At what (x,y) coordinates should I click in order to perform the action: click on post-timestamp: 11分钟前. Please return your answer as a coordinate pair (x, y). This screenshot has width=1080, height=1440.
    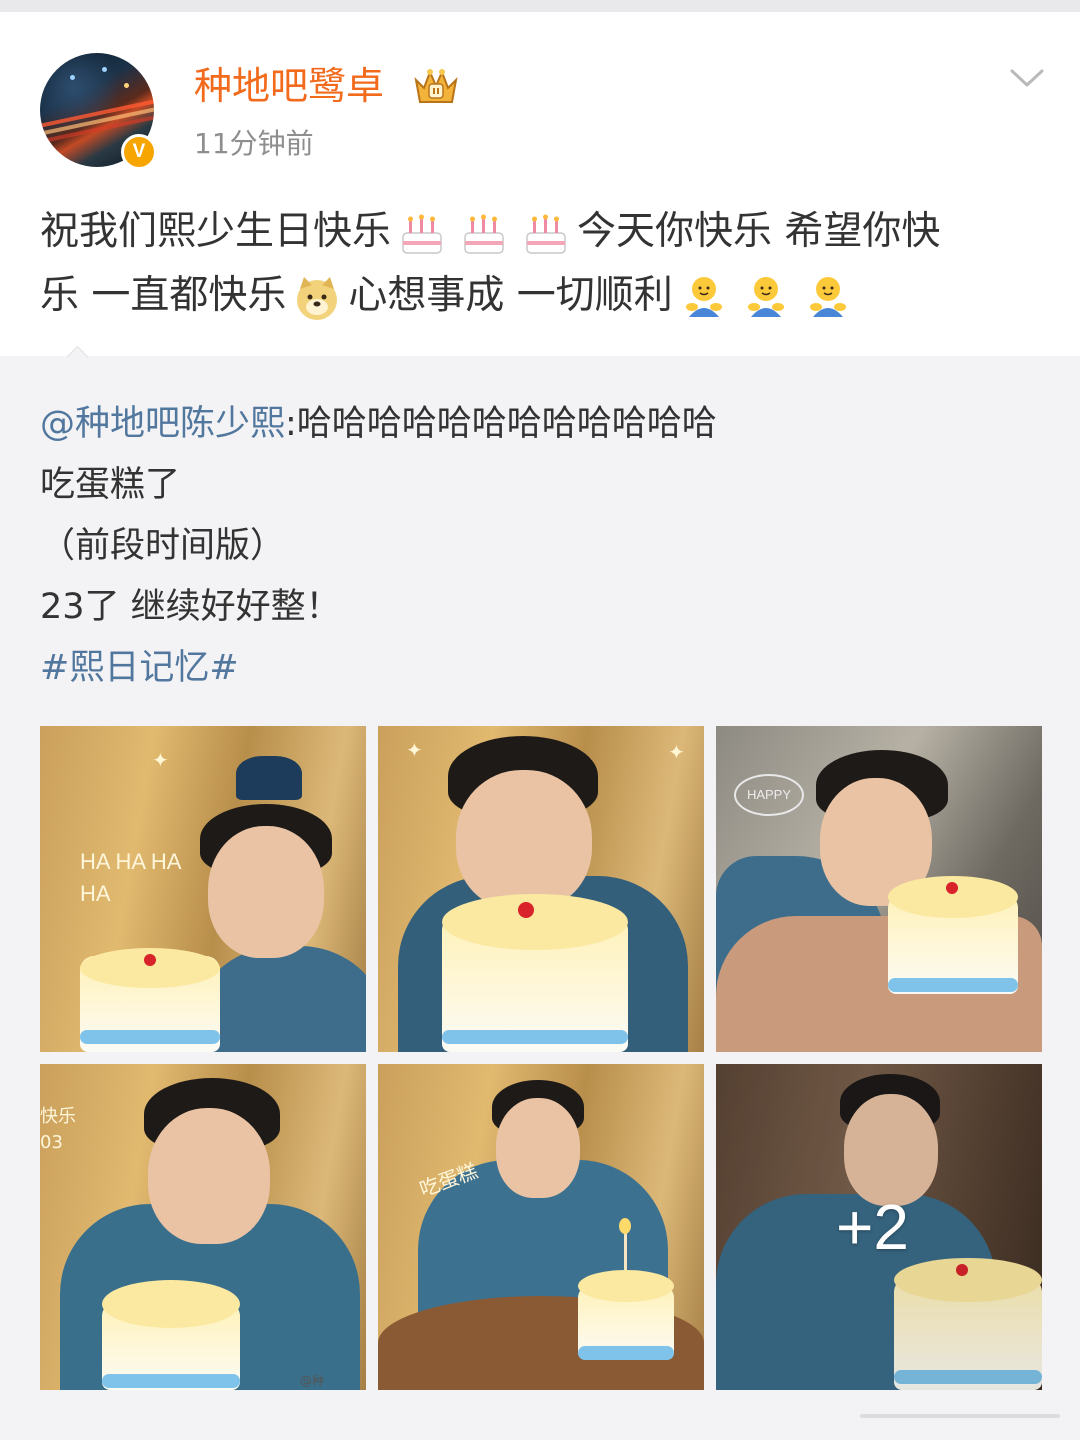
    Looking at the image, I should click on (254, 143).